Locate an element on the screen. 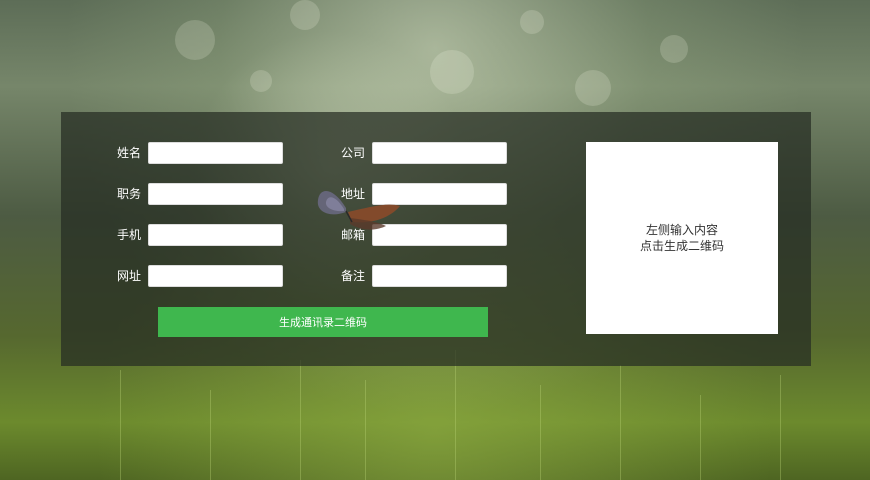  field-label-name: 姓名 is located at coordinates (128, 153).